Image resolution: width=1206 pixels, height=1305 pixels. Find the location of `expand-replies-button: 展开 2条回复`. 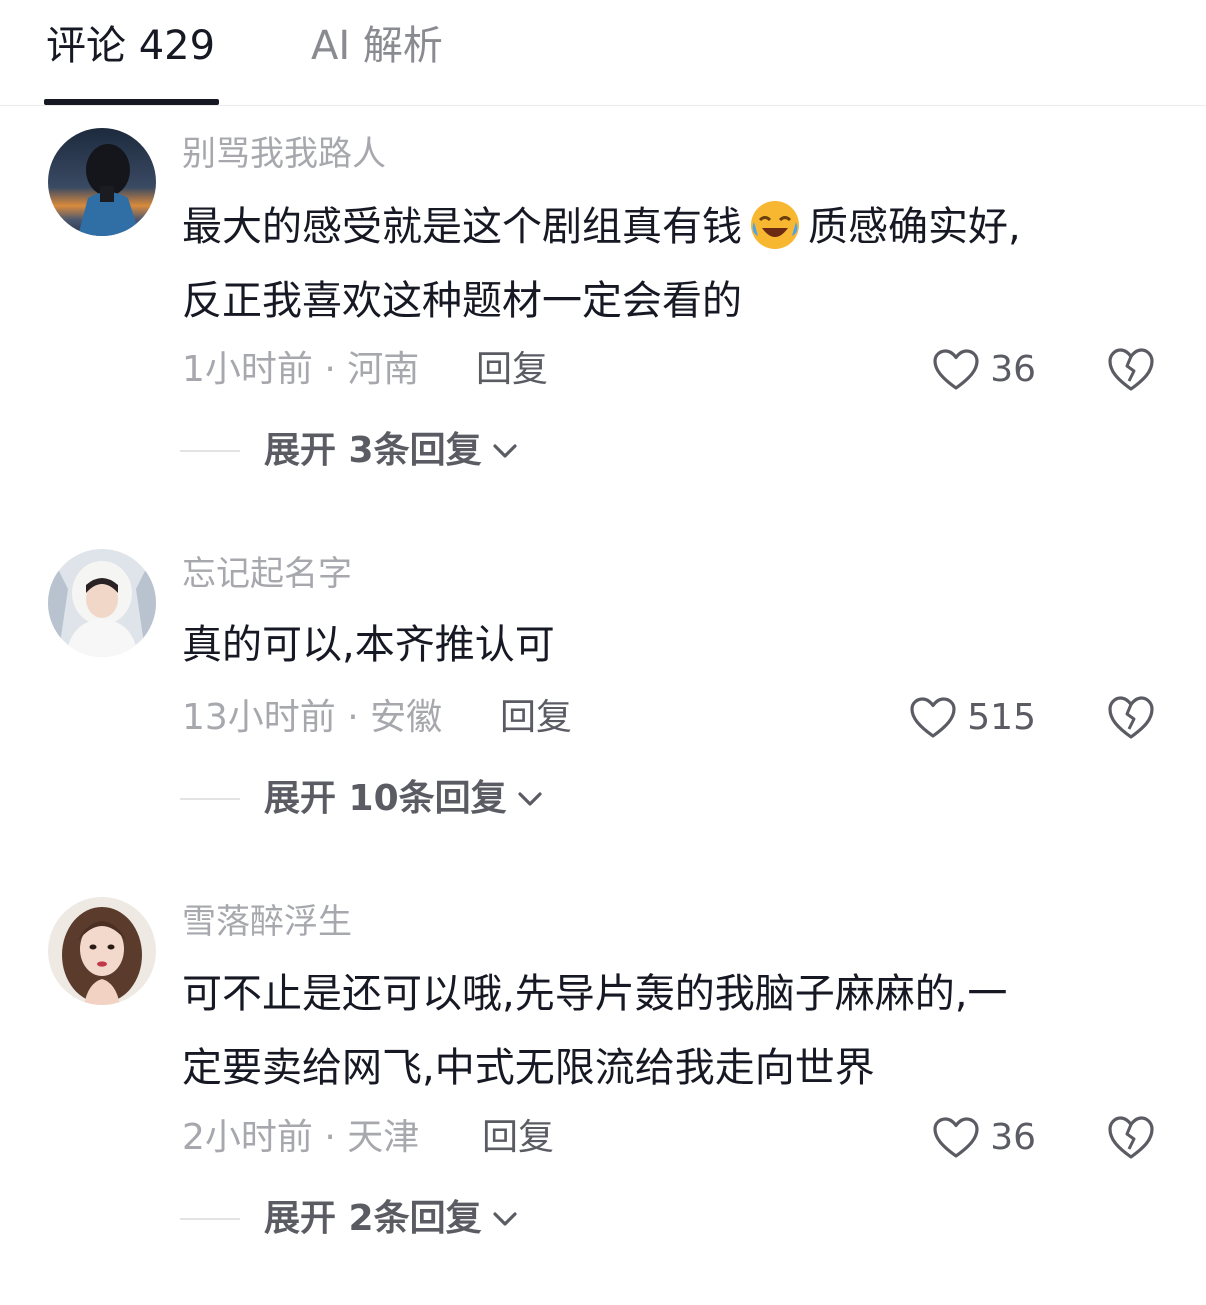

expand-replies-button: 展开 2条回复 is located at coordinates (391, 1219).